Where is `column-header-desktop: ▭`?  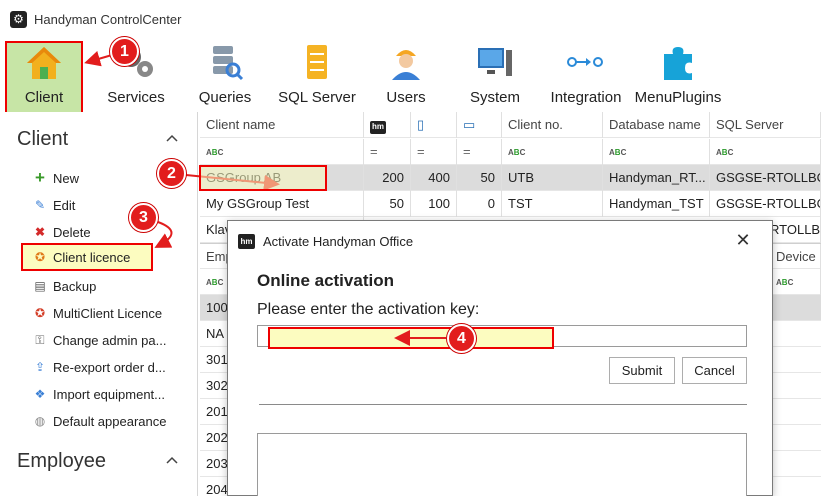 column-header-desktop: ▭ is located at coordinates (479, 125).